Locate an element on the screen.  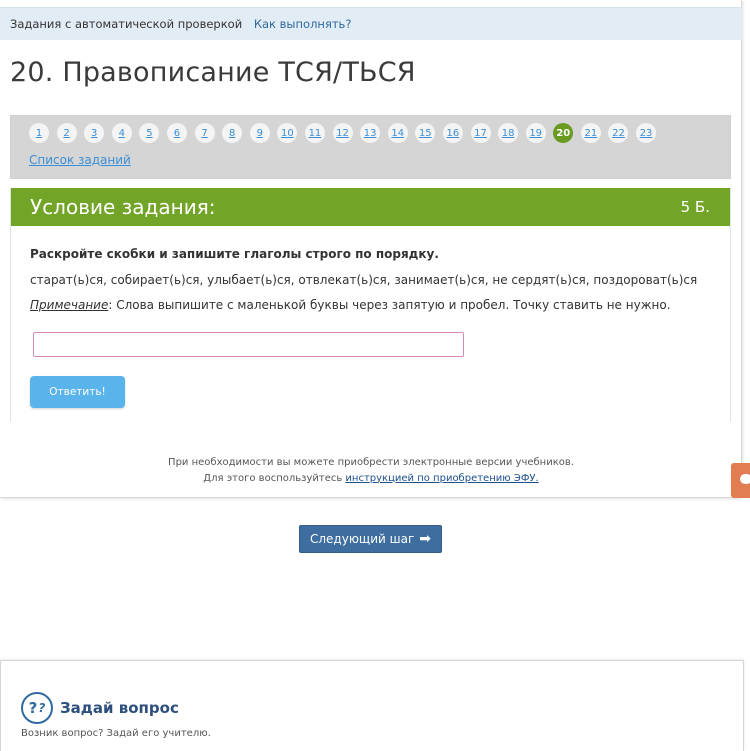
task-number-2: 2 is located at coordinates (66, 133).